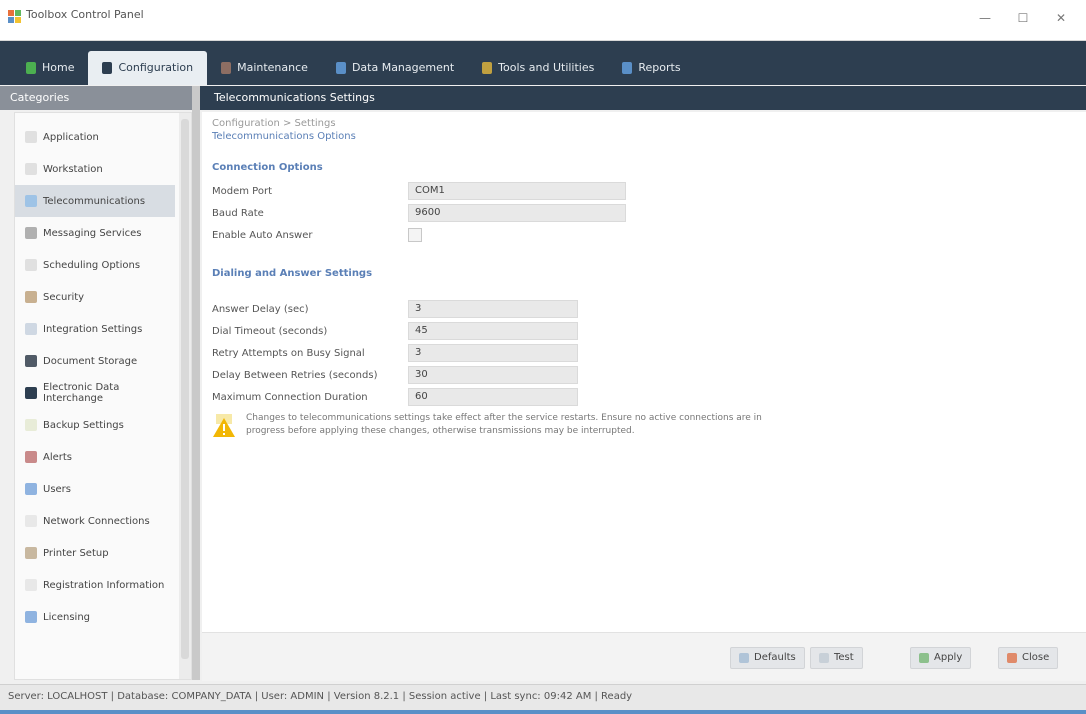 The image size is (1086, 714). I want to click on close-button: Close, so click(1028, 658).